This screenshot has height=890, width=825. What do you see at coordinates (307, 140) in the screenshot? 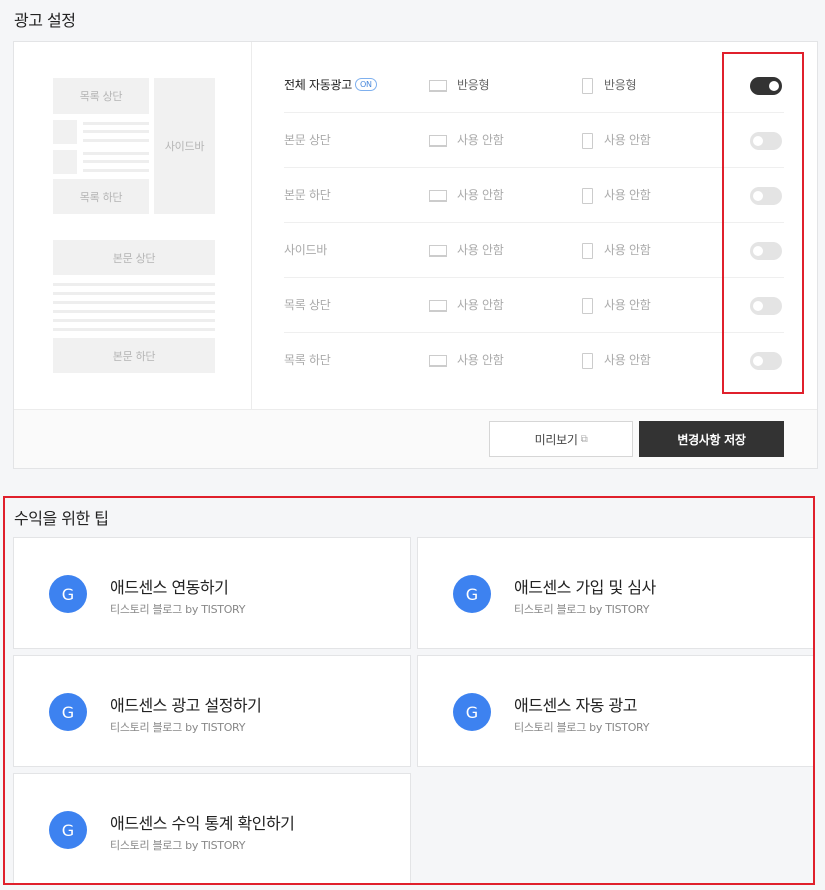
I see `ad-row-label: 본문 상단` at bounding box center [307, 140].